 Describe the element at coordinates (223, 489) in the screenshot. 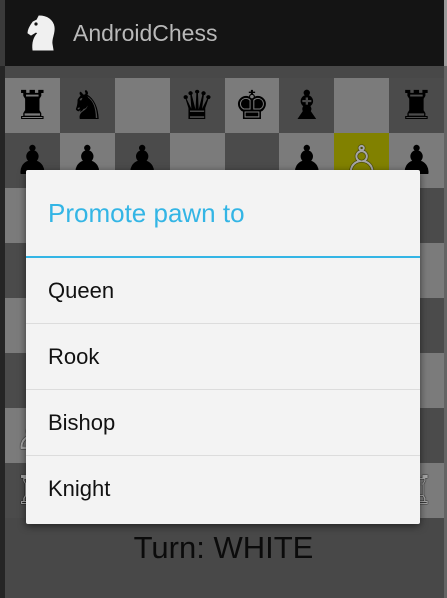

I see `option-knight: Knight` at that location.